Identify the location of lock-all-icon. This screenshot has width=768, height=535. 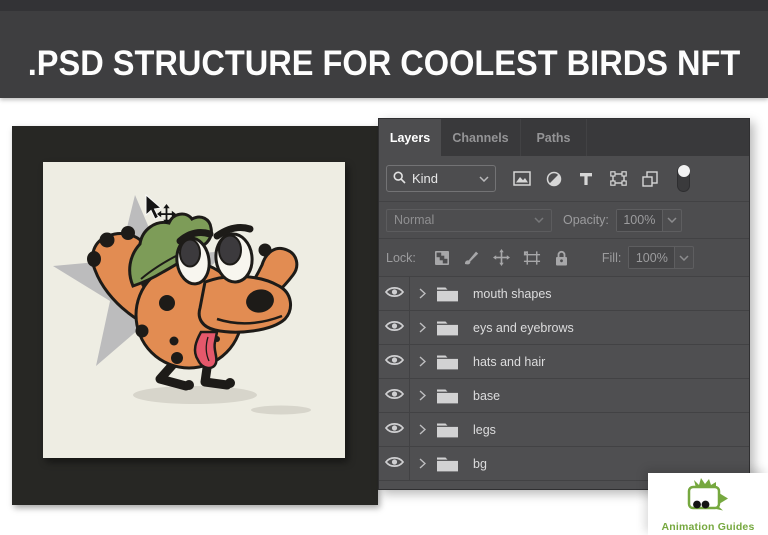
(562, 258).